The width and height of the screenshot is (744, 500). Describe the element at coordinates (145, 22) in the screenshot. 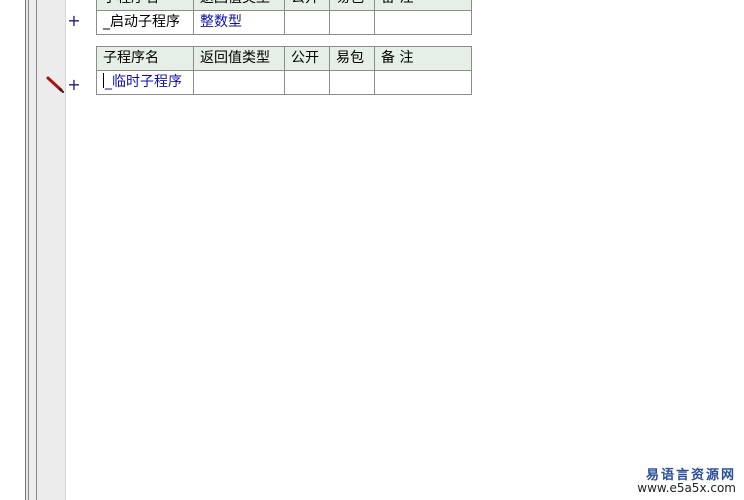

I see `subroutine-name-cell: _启动子程序` at that location.